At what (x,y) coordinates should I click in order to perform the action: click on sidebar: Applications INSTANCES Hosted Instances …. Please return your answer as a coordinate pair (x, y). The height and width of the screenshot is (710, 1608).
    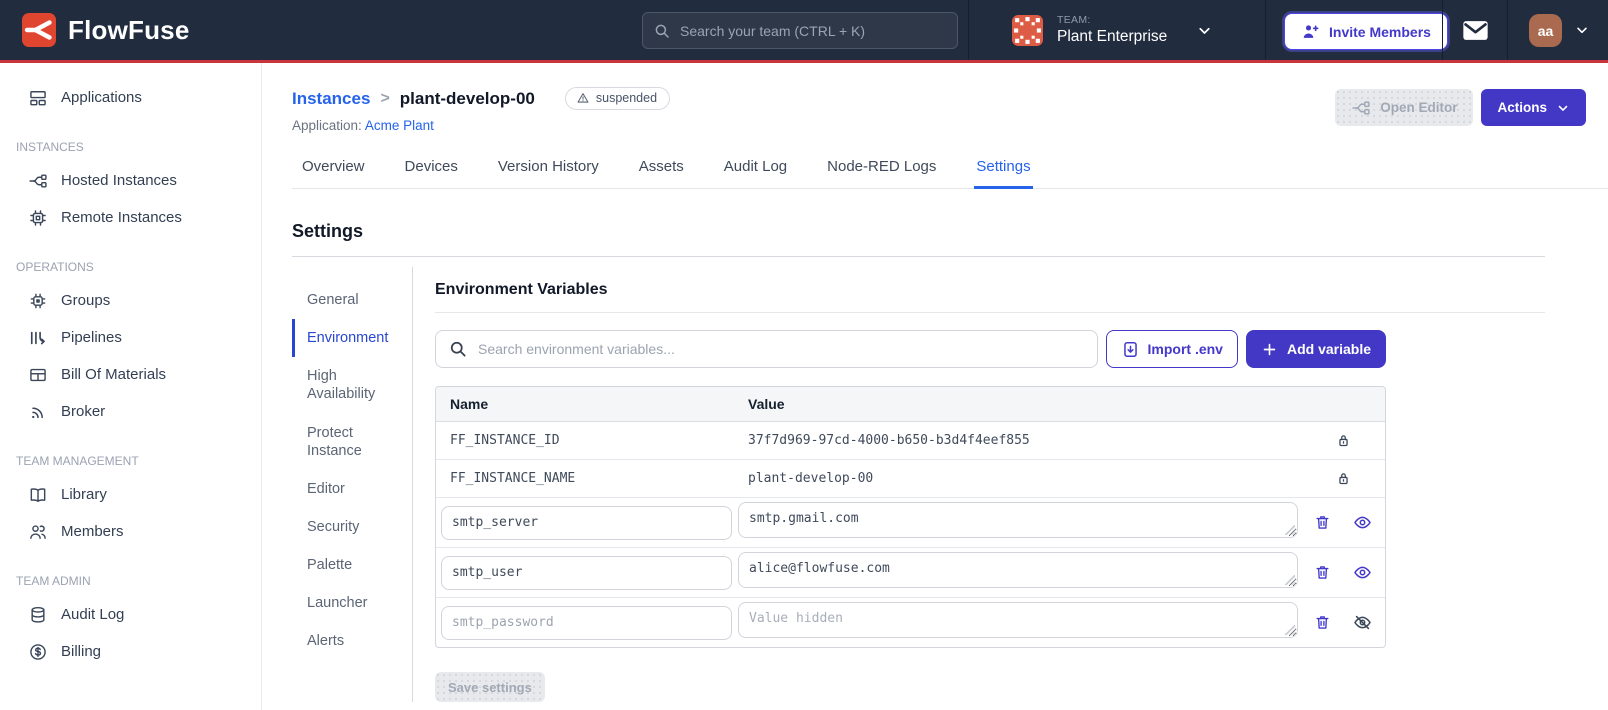
    Looking at the image, I should click on (131, 386).